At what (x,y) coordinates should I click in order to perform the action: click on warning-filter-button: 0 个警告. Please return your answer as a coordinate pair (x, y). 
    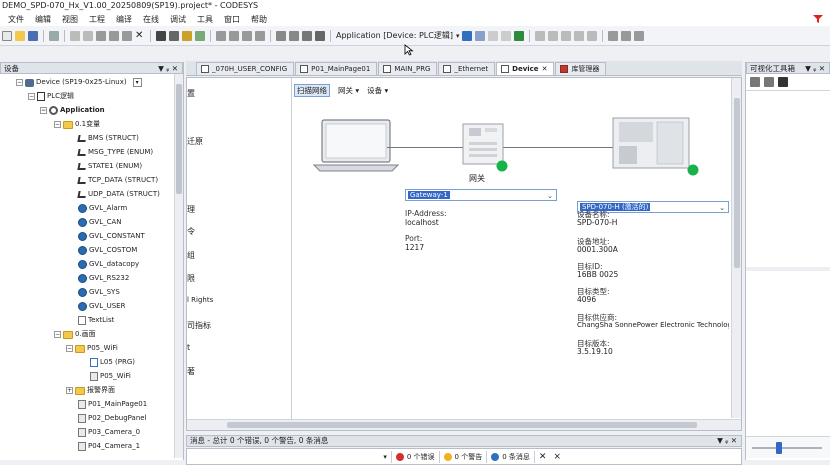
    Looking at the image, I should click on (462, 456).